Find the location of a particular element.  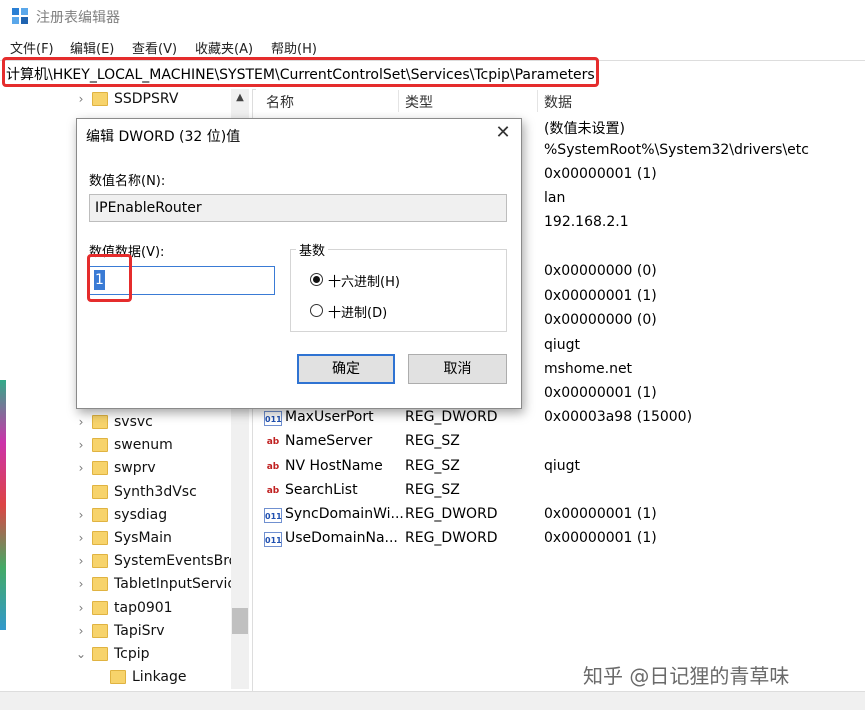

value-data: 0x00000001 (1) is located at coordinates (600, 538).